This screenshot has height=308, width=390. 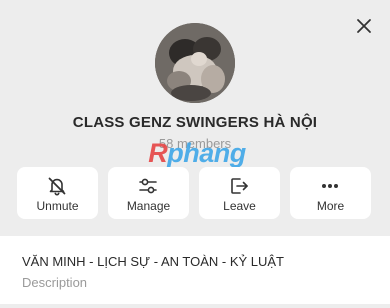 What do you see at coordinates (55, 282) in the screenshot?
I see `description-label: Description` at bounding box center [55, 282].